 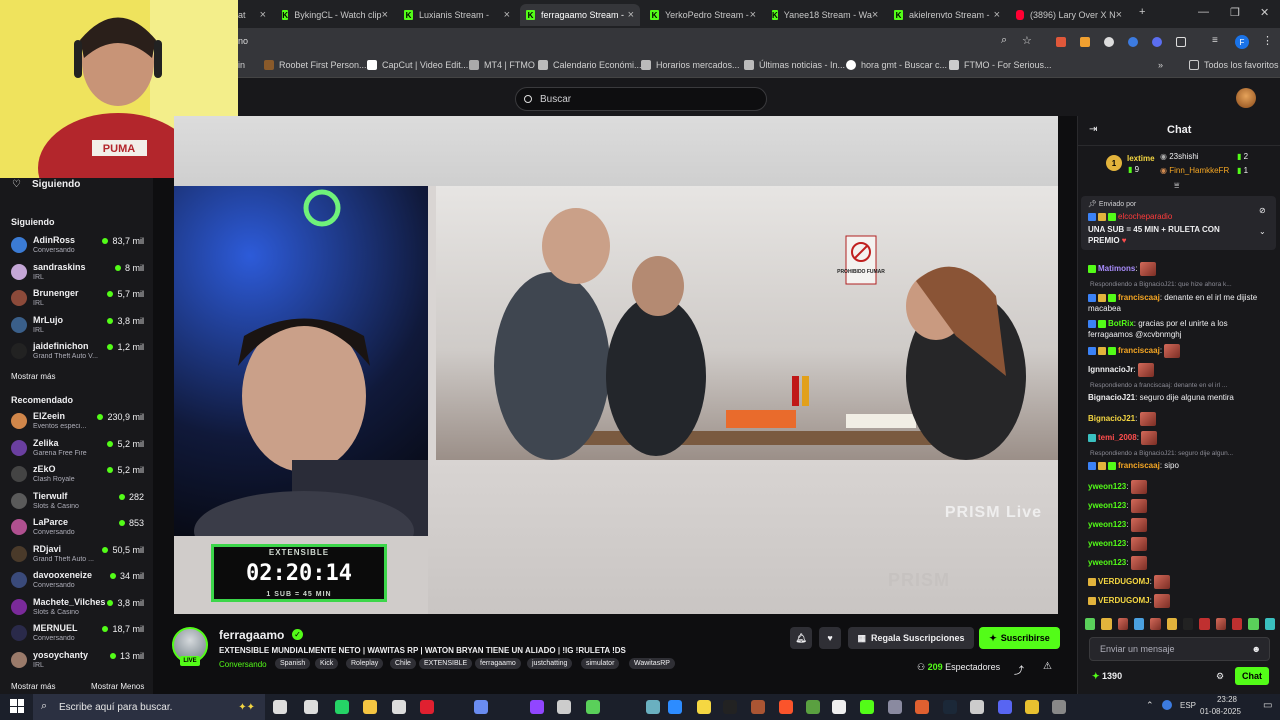 What do you see at coordinates (1264, 12) in the screenshot?
I see `close-window-icon: ✕` at bounding box center [1264, 12].